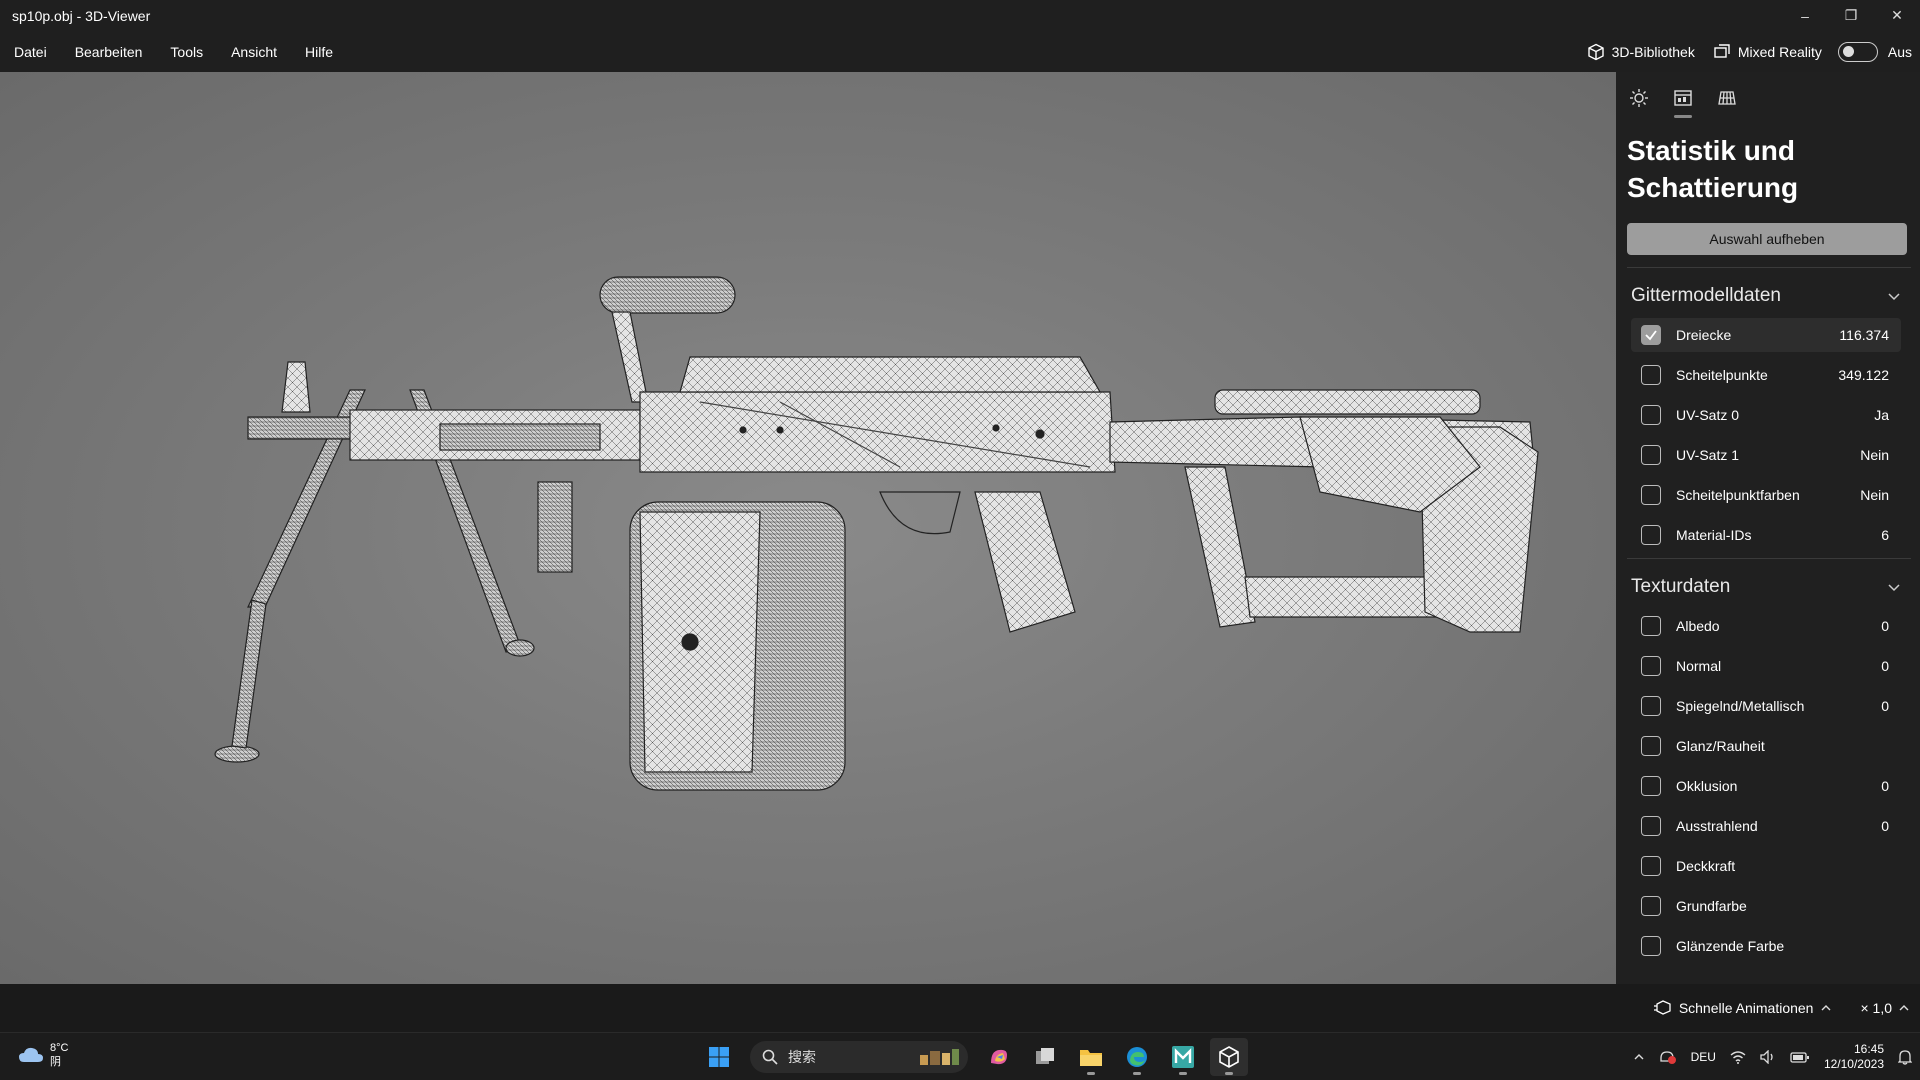 Image resolution: width=1920 pixels, height=1080 pixels. I want to click on maximize-button: ❐, so click(1851, 15).